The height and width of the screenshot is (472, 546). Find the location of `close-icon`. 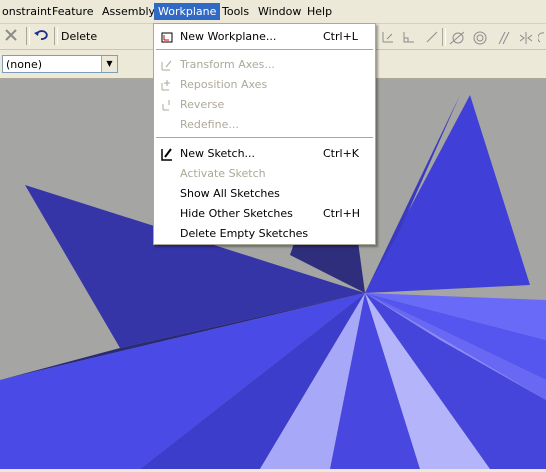

close-icon is located at coordinates (11, 35).